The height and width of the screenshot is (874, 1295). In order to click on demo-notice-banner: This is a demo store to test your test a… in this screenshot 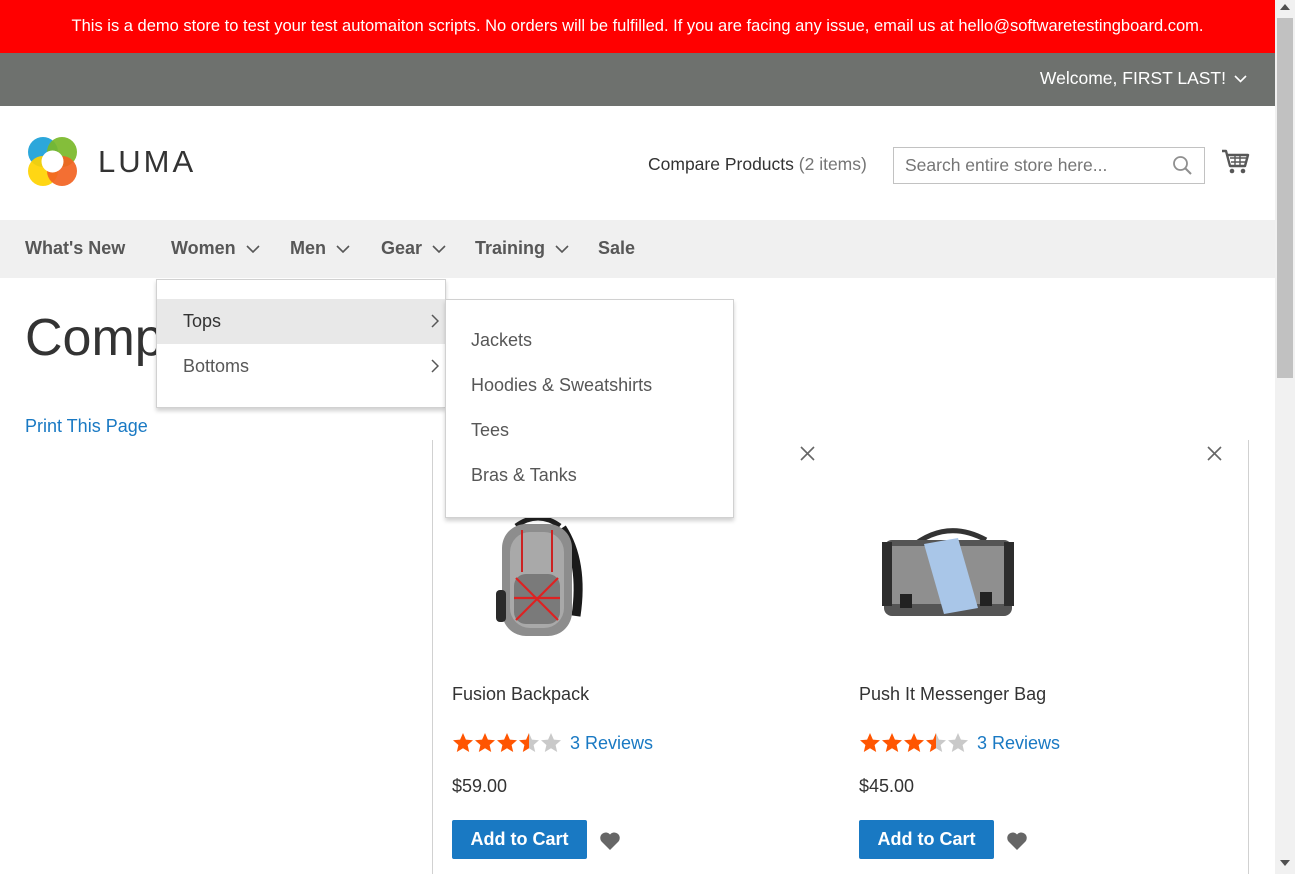, I will do `click(637, 26)`.